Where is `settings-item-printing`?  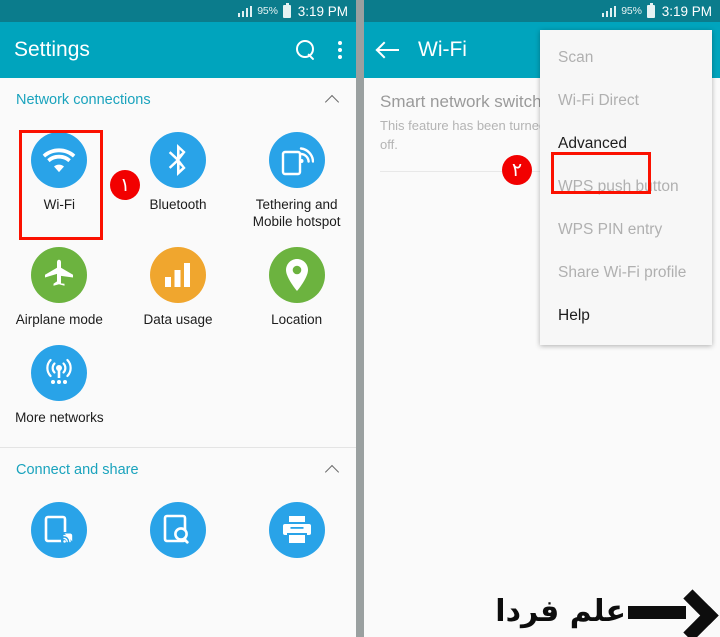 settings-item-printing is located at coordinates (296, 532).